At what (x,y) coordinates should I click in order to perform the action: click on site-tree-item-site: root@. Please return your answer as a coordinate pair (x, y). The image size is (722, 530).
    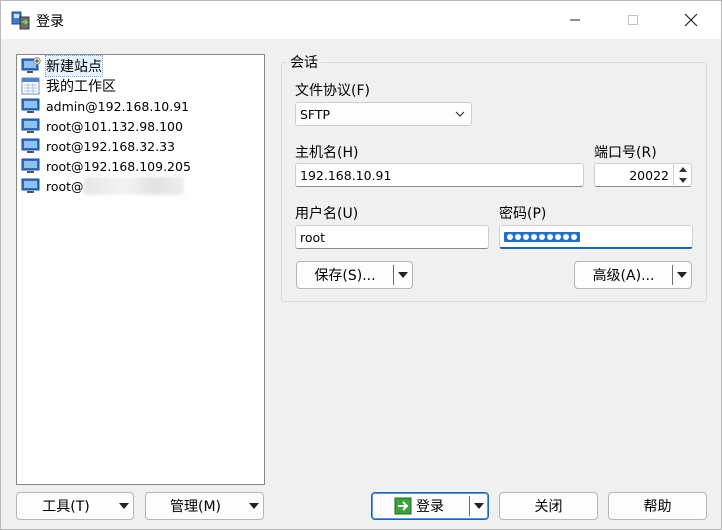
    Looking at the image, I should click on (102, 186).